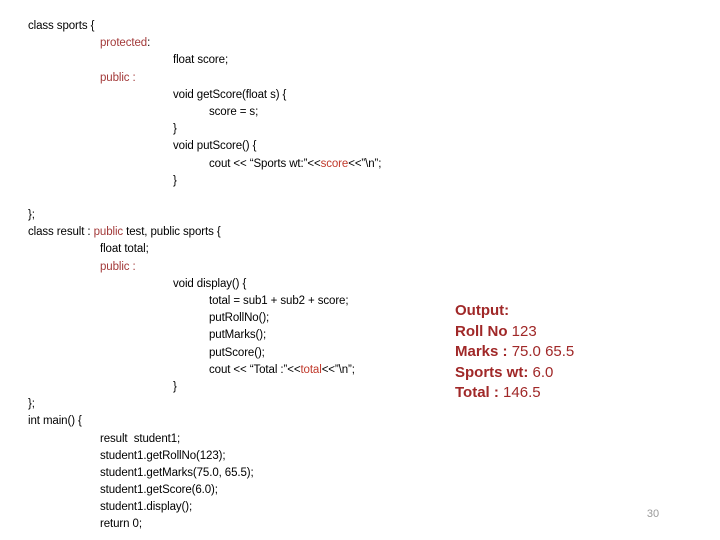 Image resolution: width=720 pixels, height=540 pixels. I want to click on output-line: Sports wt: 6.0, so click(580, 373).